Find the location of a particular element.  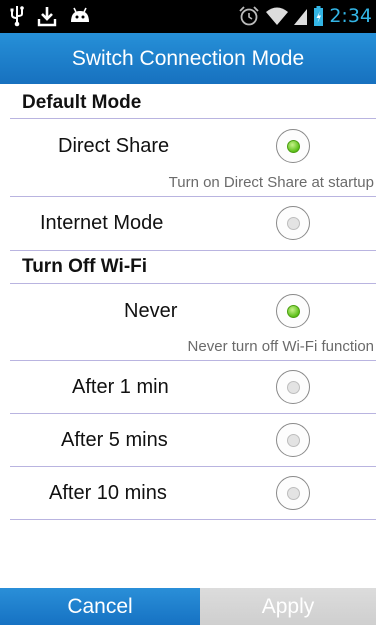

status-bar-left is located at coordinates (50, 16).